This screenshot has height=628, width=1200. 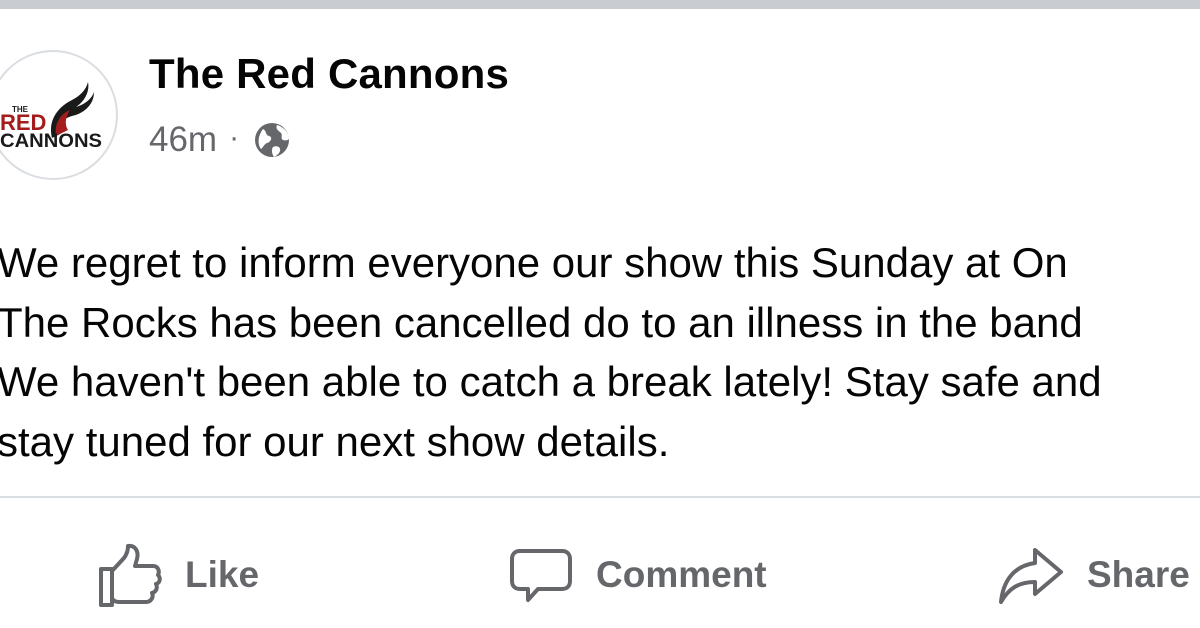 I want to click on like-label: Like, so click(x=222, y=574).